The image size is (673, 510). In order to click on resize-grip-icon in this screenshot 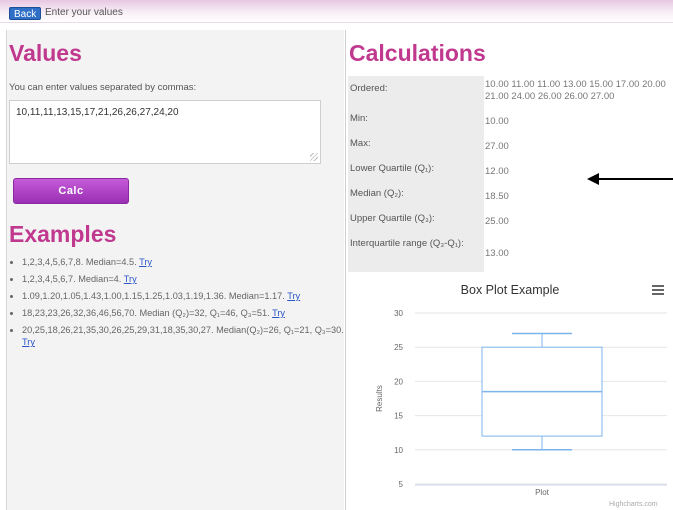, I will do `click(314, 157)`.